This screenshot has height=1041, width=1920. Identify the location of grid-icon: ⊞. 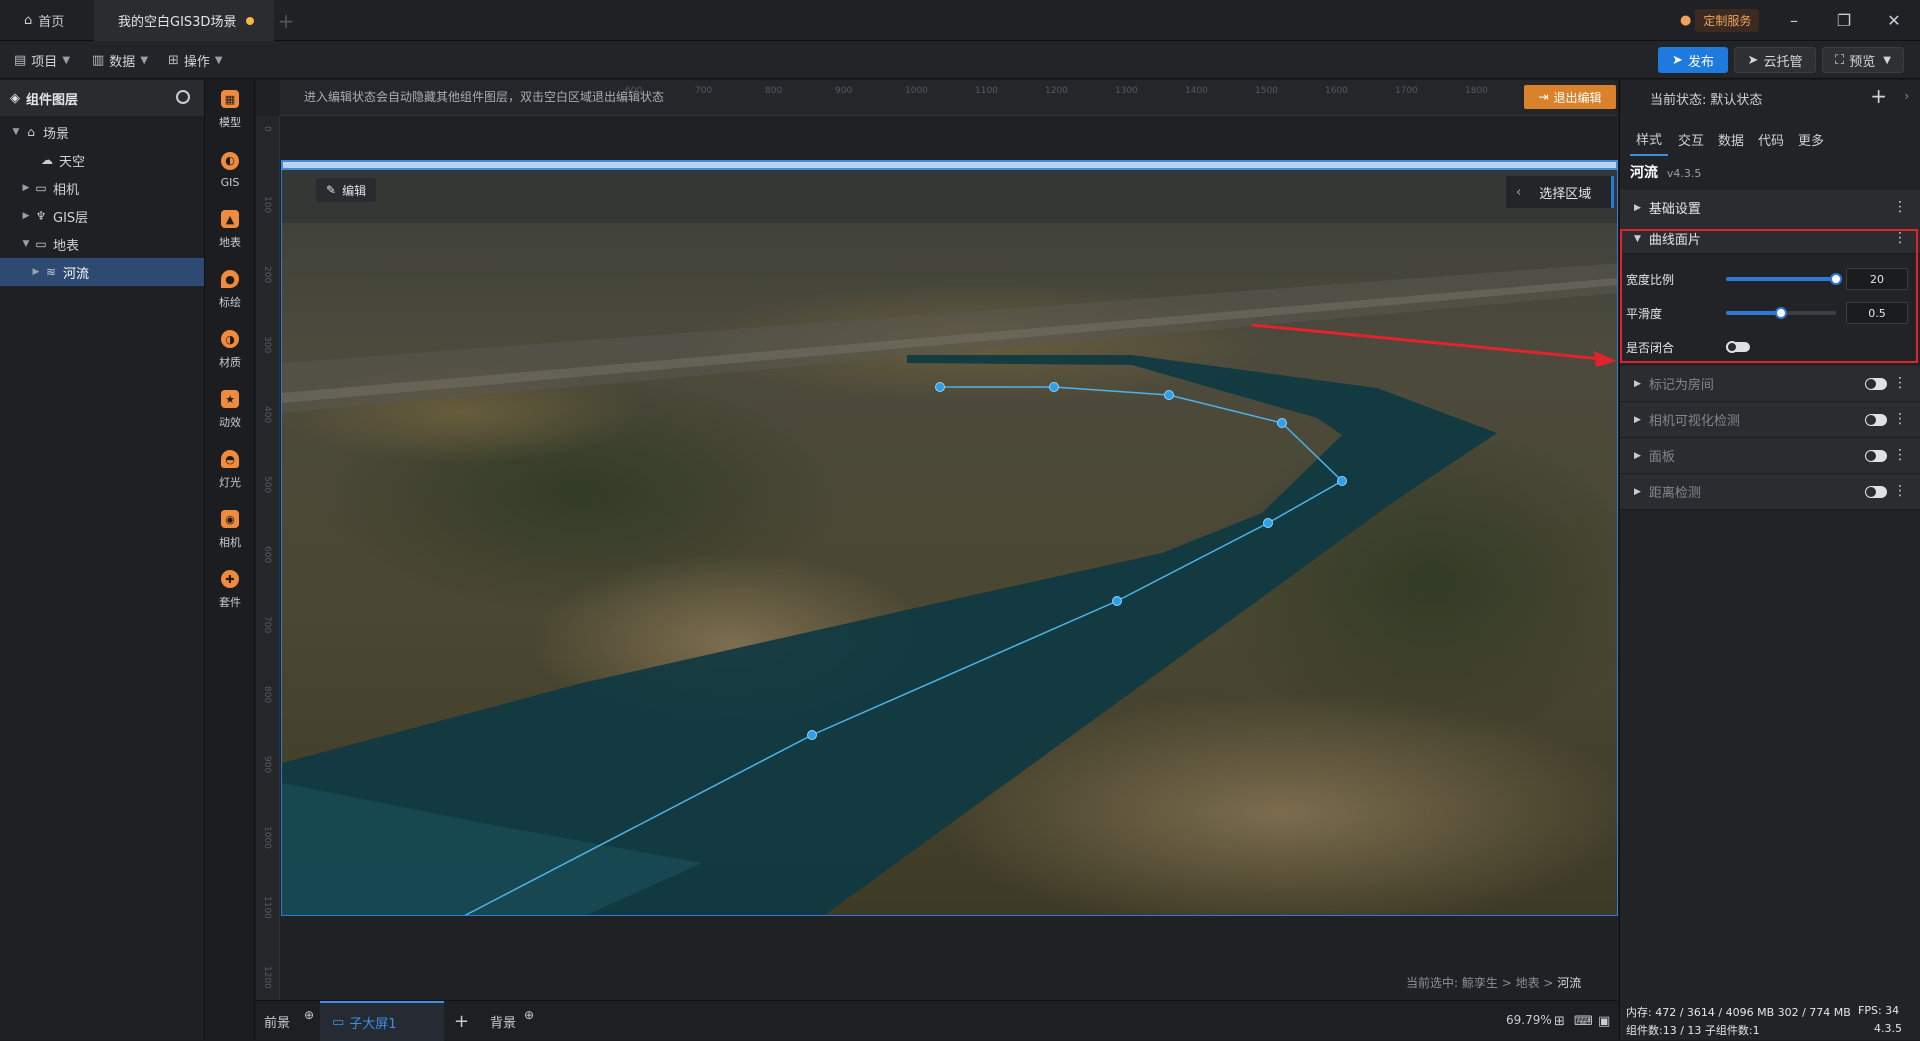
(173, 60).